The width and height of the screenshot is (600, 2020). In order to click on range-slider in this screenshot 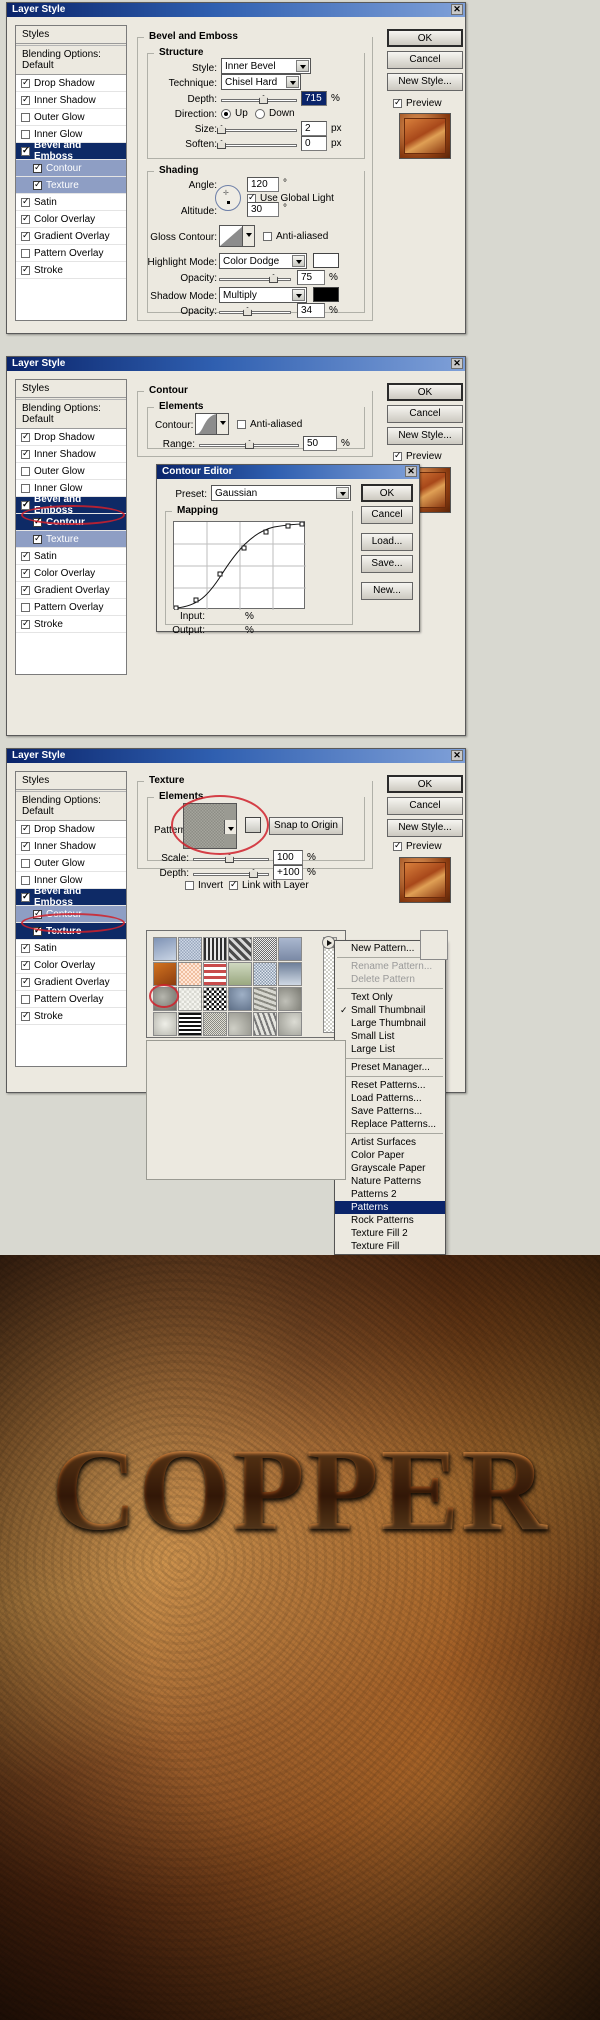, I will do `click(249, 445)`.